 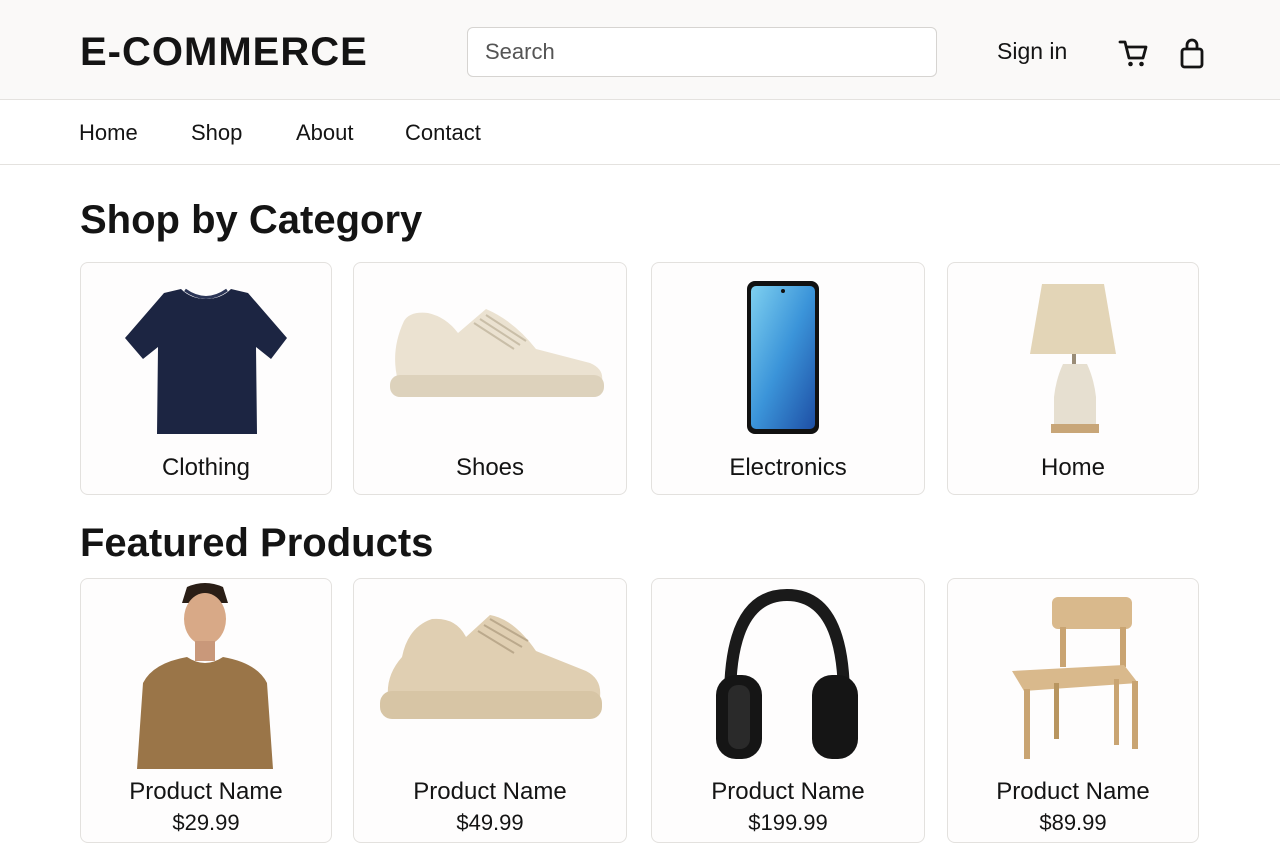 I want to click on chunky-sneaker-image, so click(x=491, y=667).